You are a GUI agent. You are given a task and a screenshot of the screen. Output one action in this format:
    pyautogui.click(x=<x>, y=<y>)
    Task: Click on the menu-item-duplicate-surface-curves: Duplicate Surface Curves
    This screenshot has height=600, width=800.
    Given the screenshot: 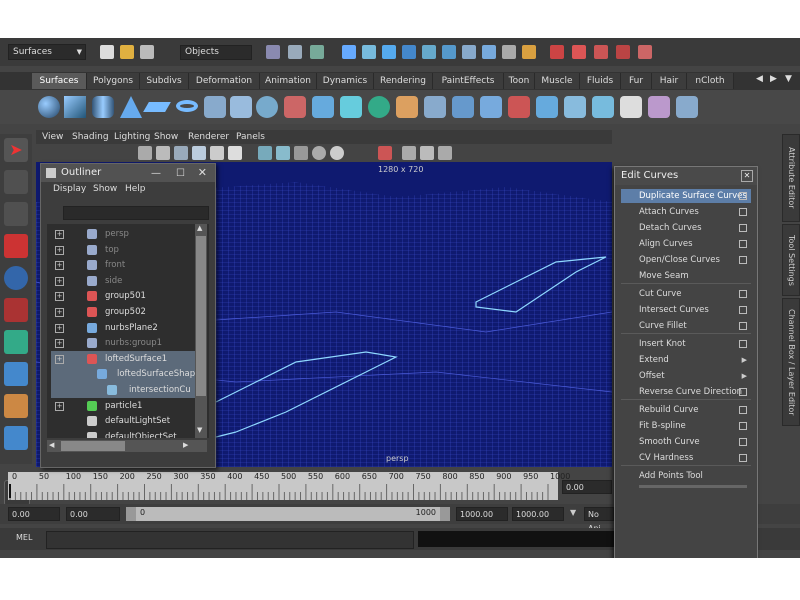 What is the action you would take?
    pyautogui.click(x=686, y=196)
    